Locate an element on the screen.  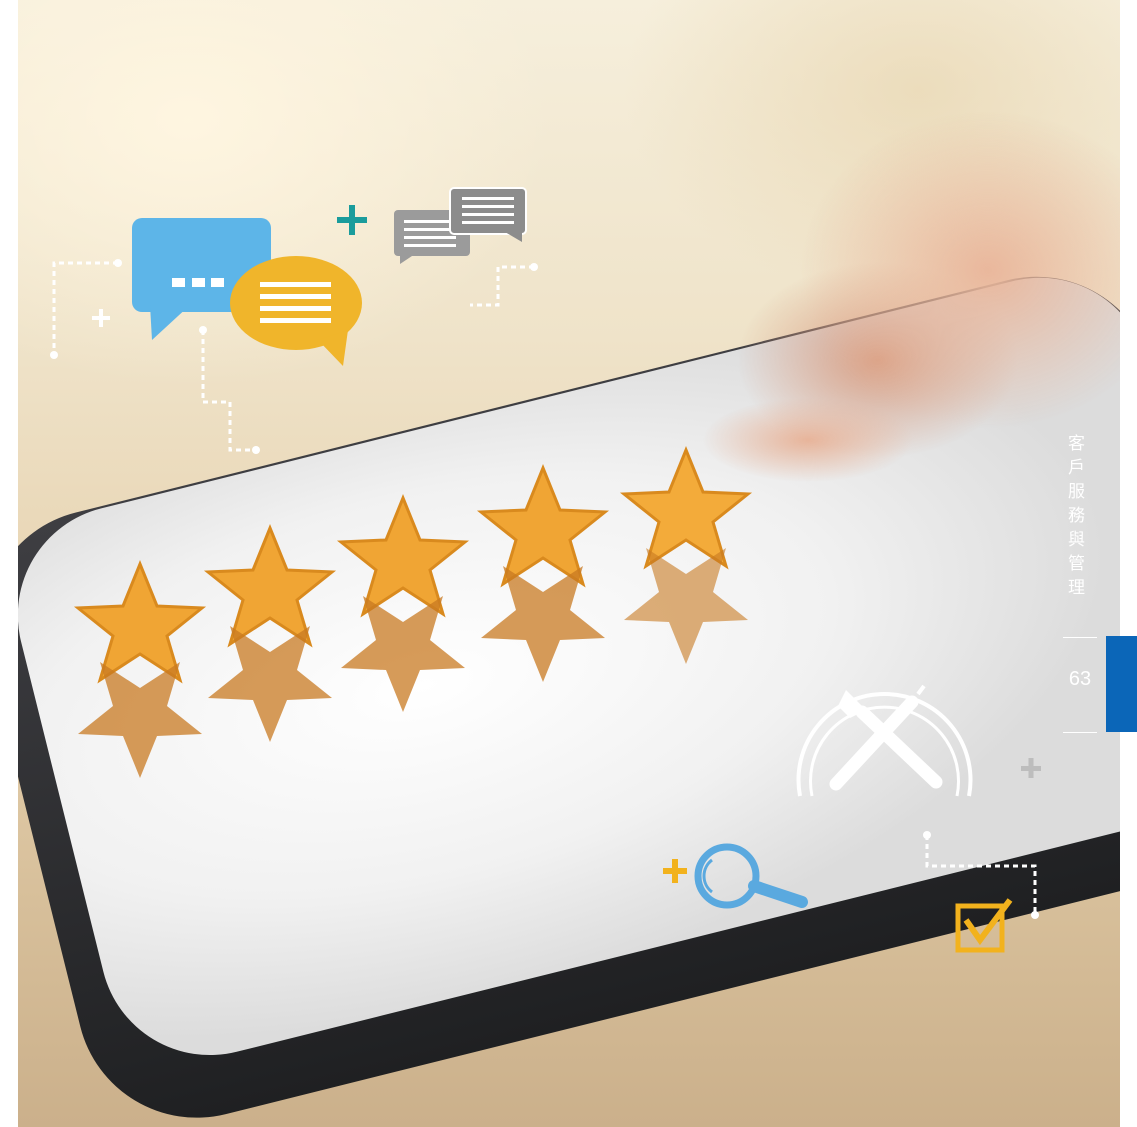
section-title-char: 務 is located at coordinates (1077, 516).